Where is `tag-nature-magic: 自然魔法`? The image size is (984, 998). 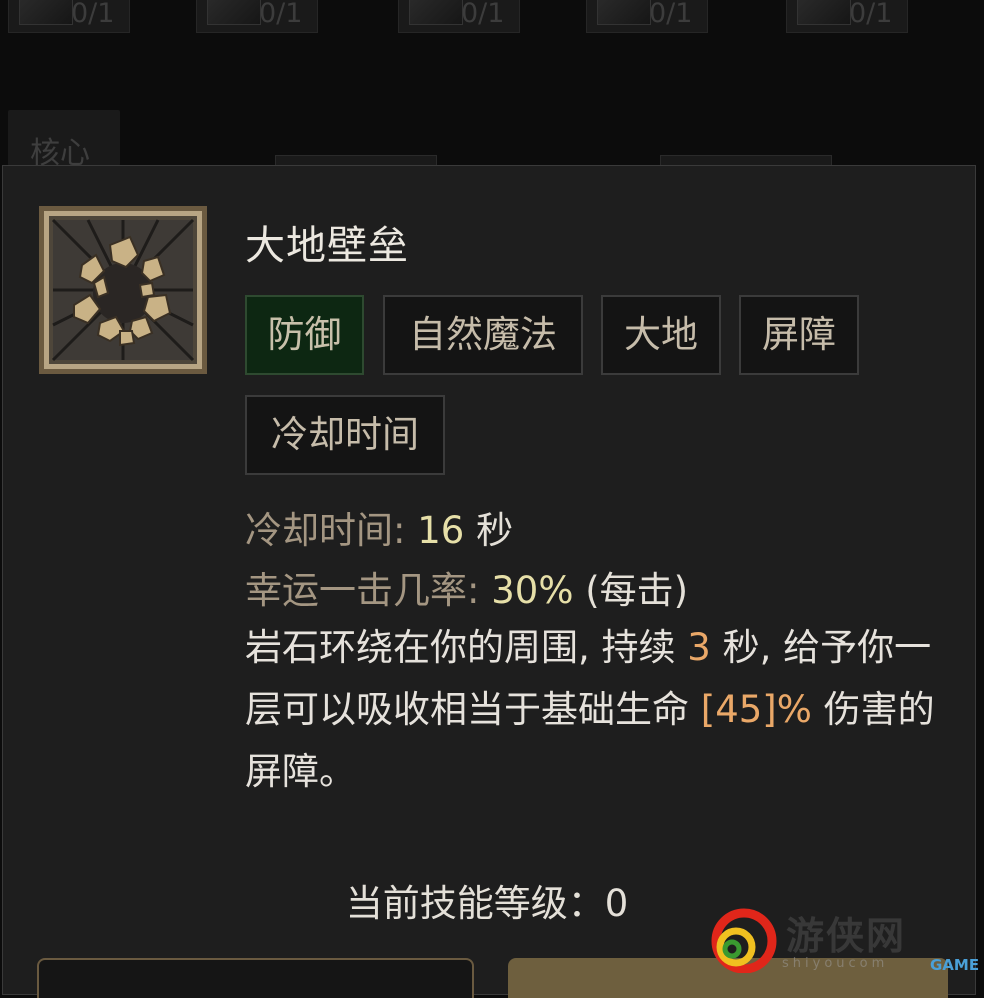
tag-nature-magic: 自然魔法 is located at coordinates (483, 335).